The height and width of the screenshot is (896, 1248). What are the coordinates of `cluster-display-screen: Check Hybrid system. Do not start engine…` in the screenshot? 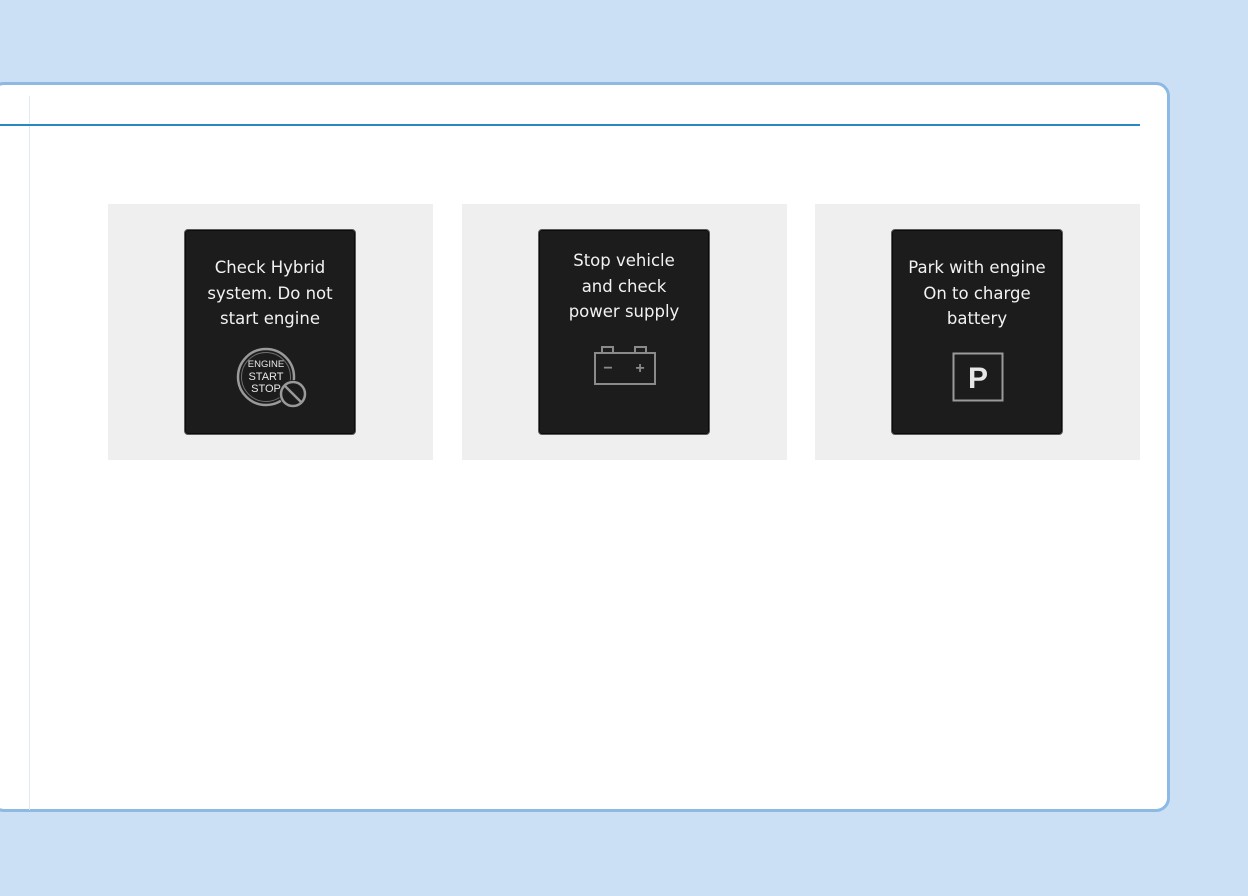 It's located at (270, 332).